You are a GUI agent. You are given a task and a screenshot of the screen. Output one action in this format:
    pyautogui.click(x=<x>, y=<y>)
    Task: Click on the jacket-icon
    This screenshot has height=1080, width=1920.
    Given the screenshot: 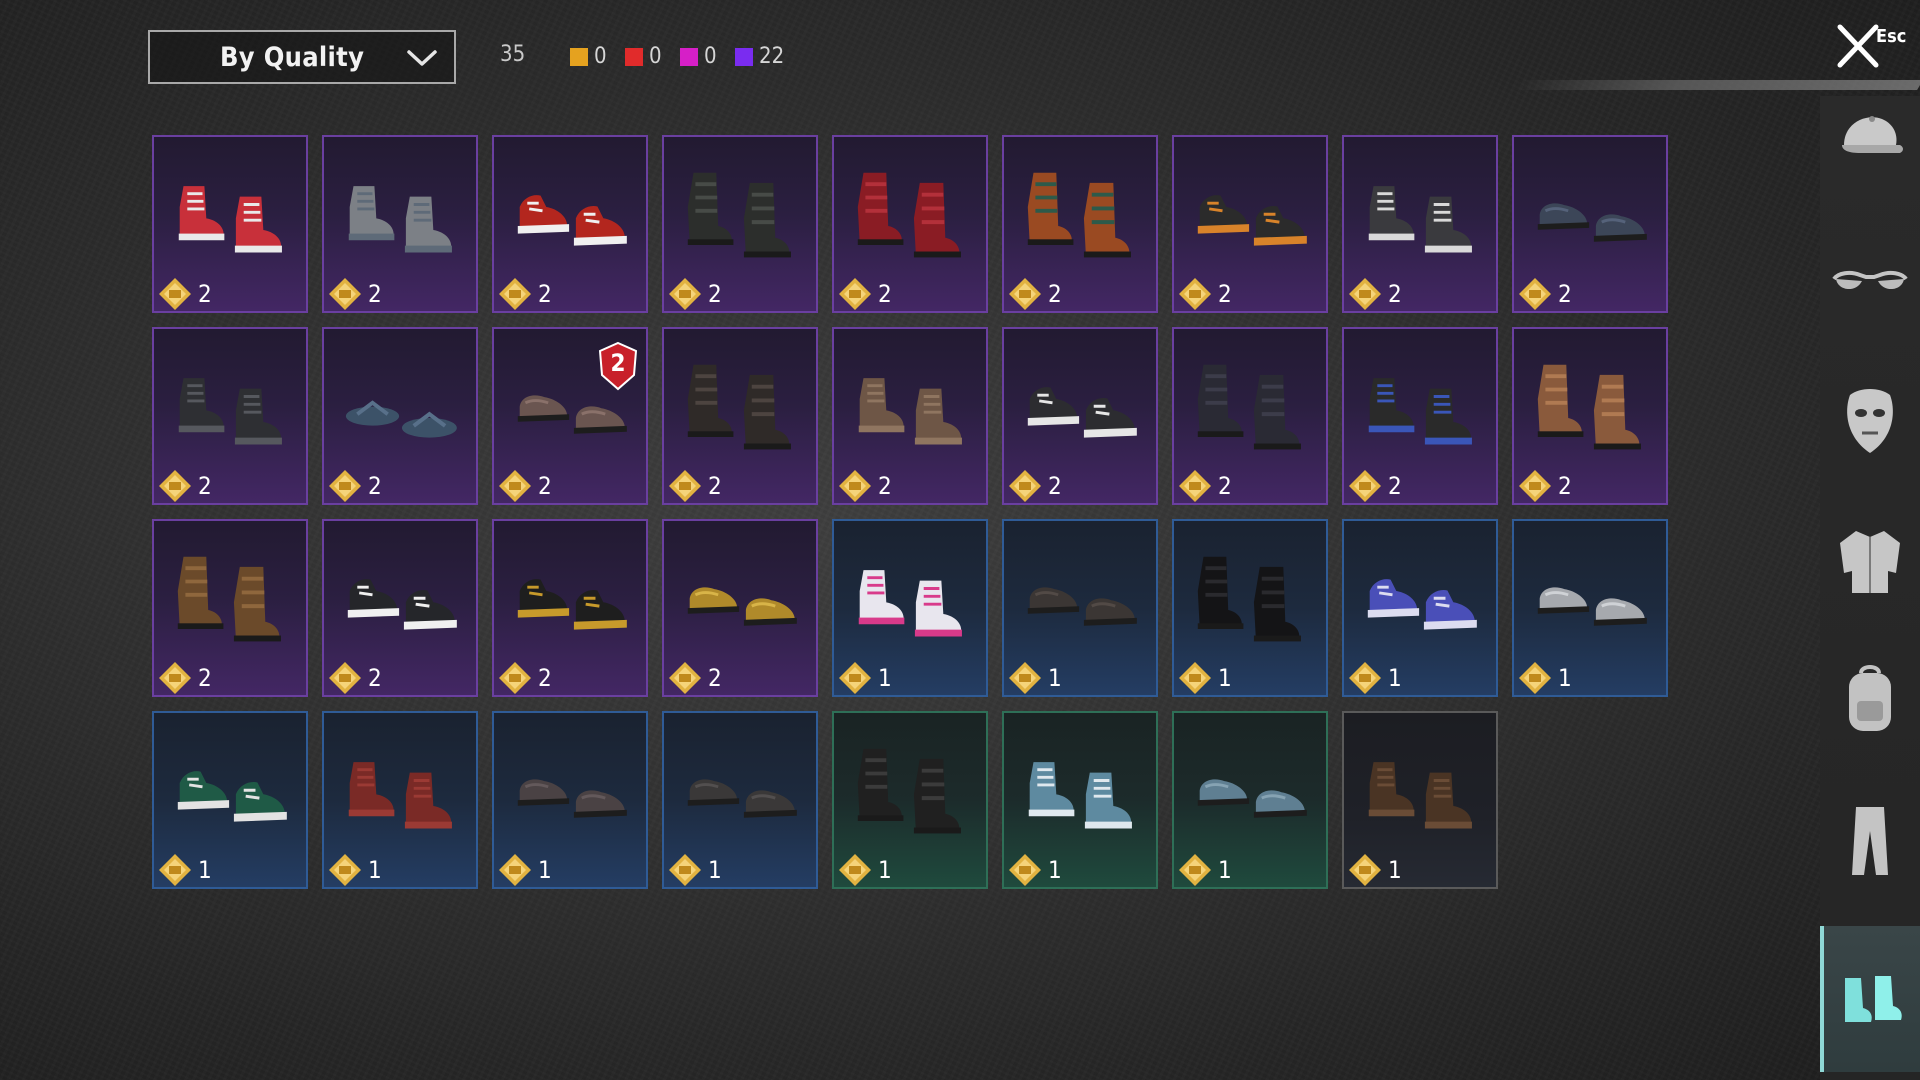 What is the action you would take?
    pyautogui.click(x=1870, y=562)
    